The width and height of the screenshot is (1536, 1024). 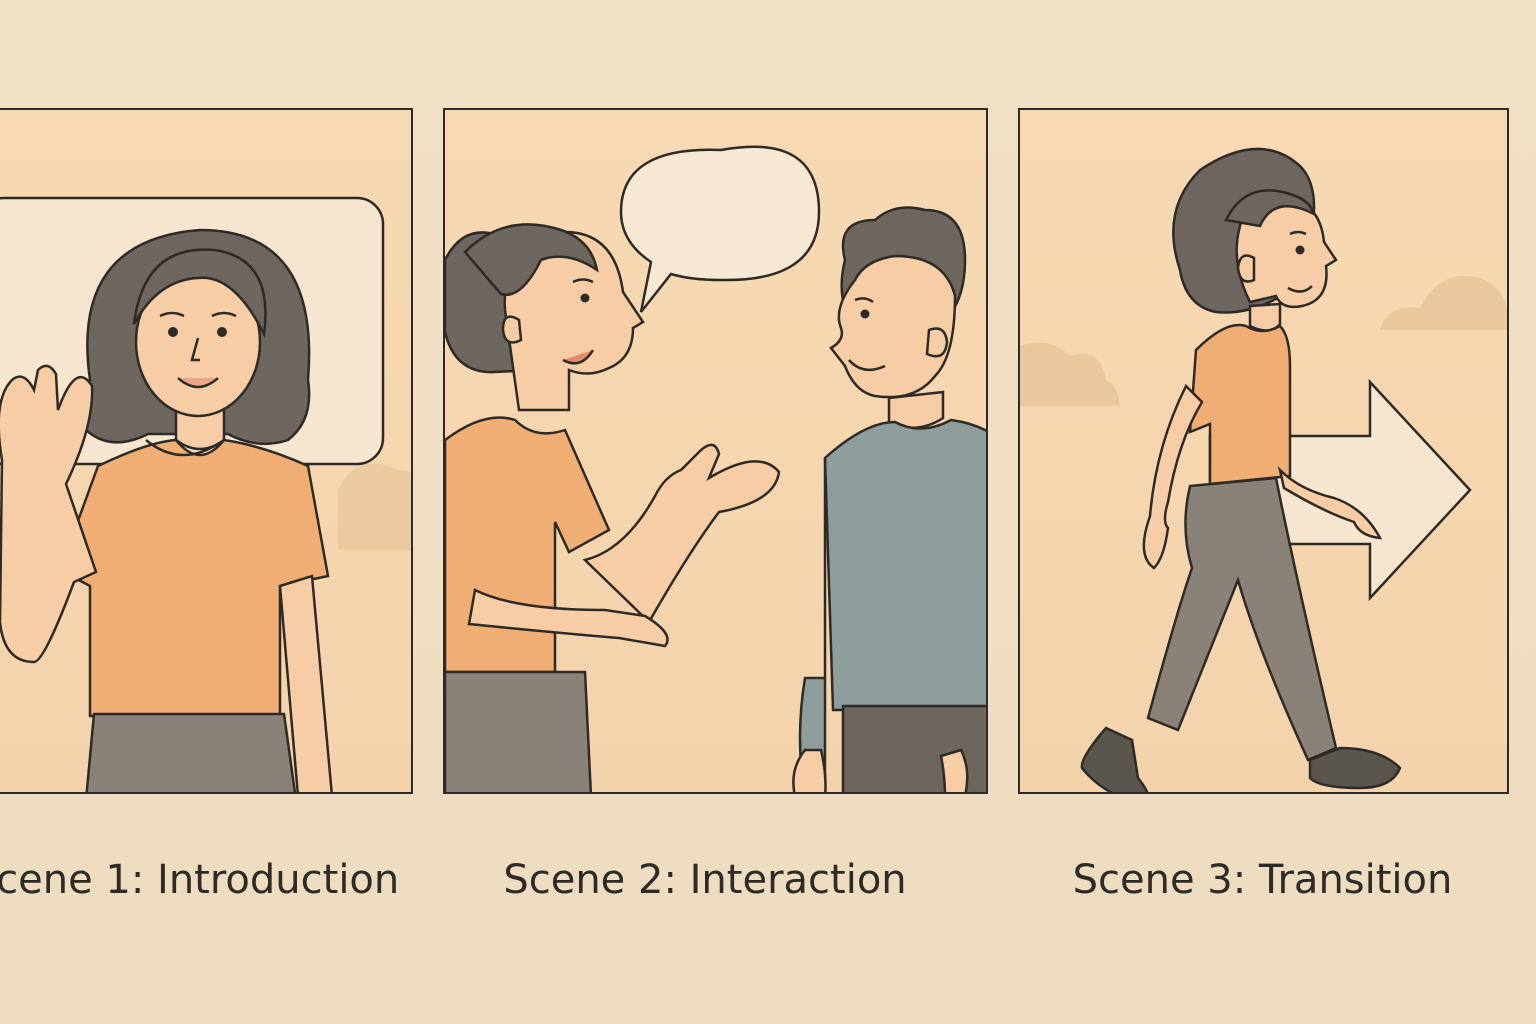 I want to click on scene-3-caption: Scene 3: Transition, so click(x=1262, y=880).